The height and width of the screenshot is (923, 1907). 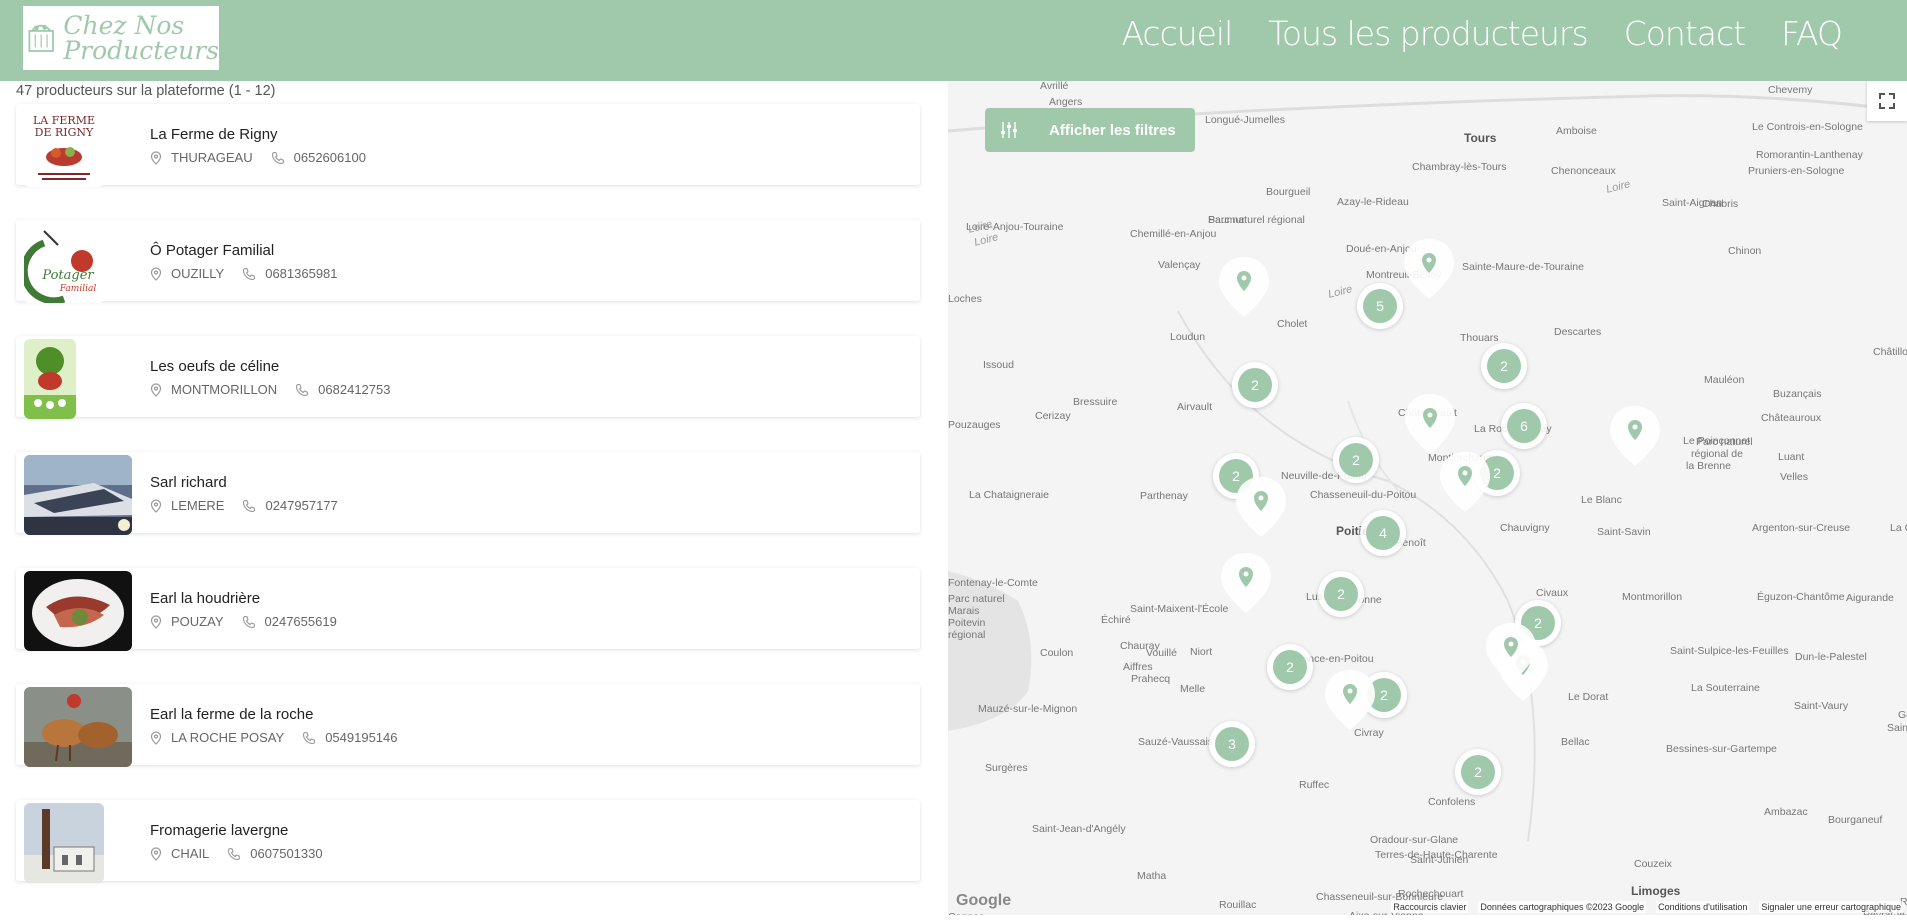 What do you see at coordinates (1523, 267) in the screenshot?
I see `map-place-label: Sainte-Maure-de-Touraine` at bounding box center [1523, 267].